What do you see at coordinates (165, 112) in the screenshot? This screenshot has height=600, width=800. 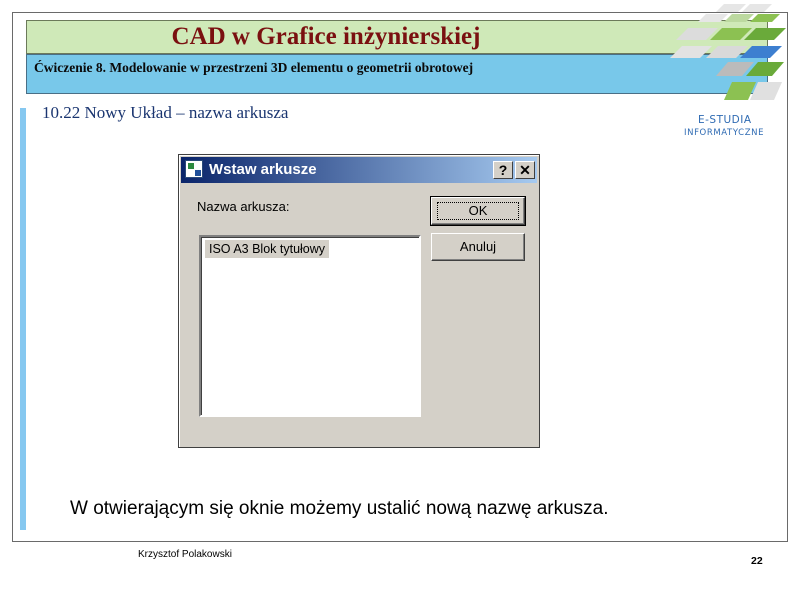 I see `section-title: 10.22 Nowy Układ – nazwa arkusza` at bounding box center [165, 112].